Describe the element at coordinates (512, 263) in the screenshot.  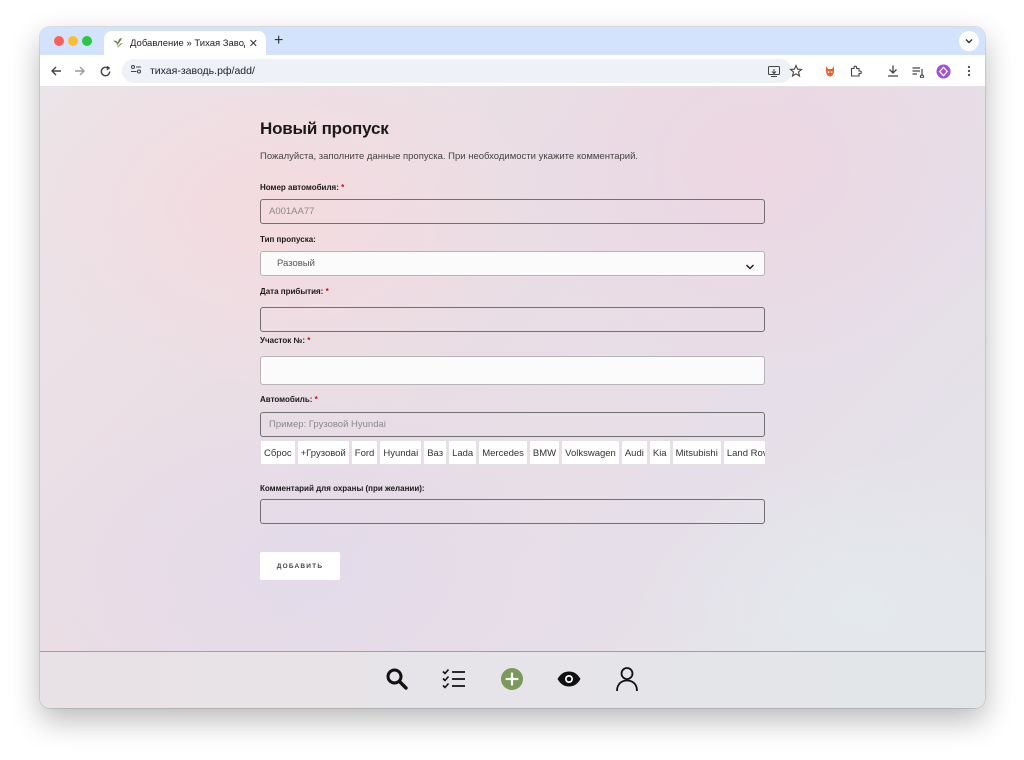
I see `pass-type-select: Разовый` at that location.